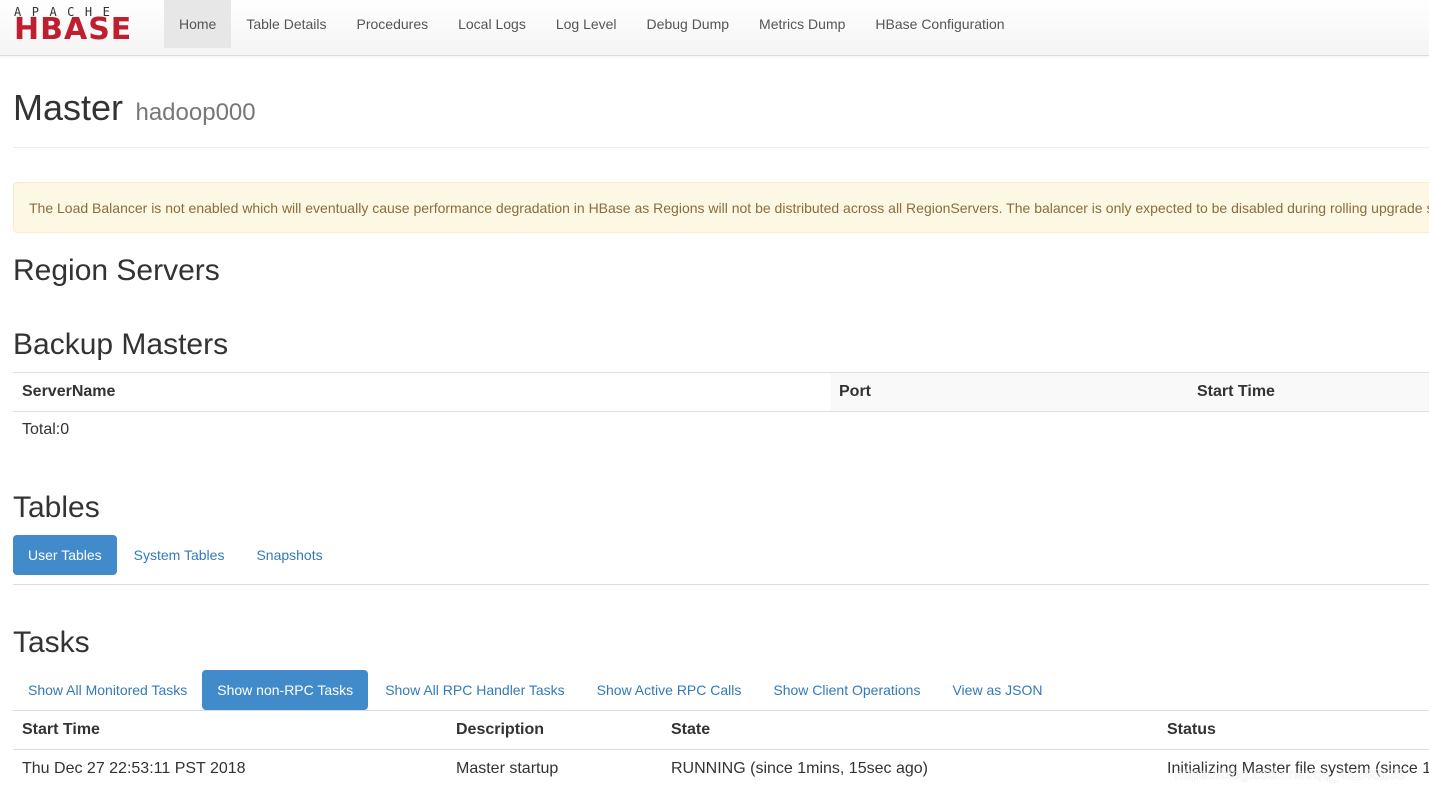 This screenshot has width=1429, height=795. I want to click on tab-all-monitored-tasks: Show All Monitored Tasks, so click(107, 690).